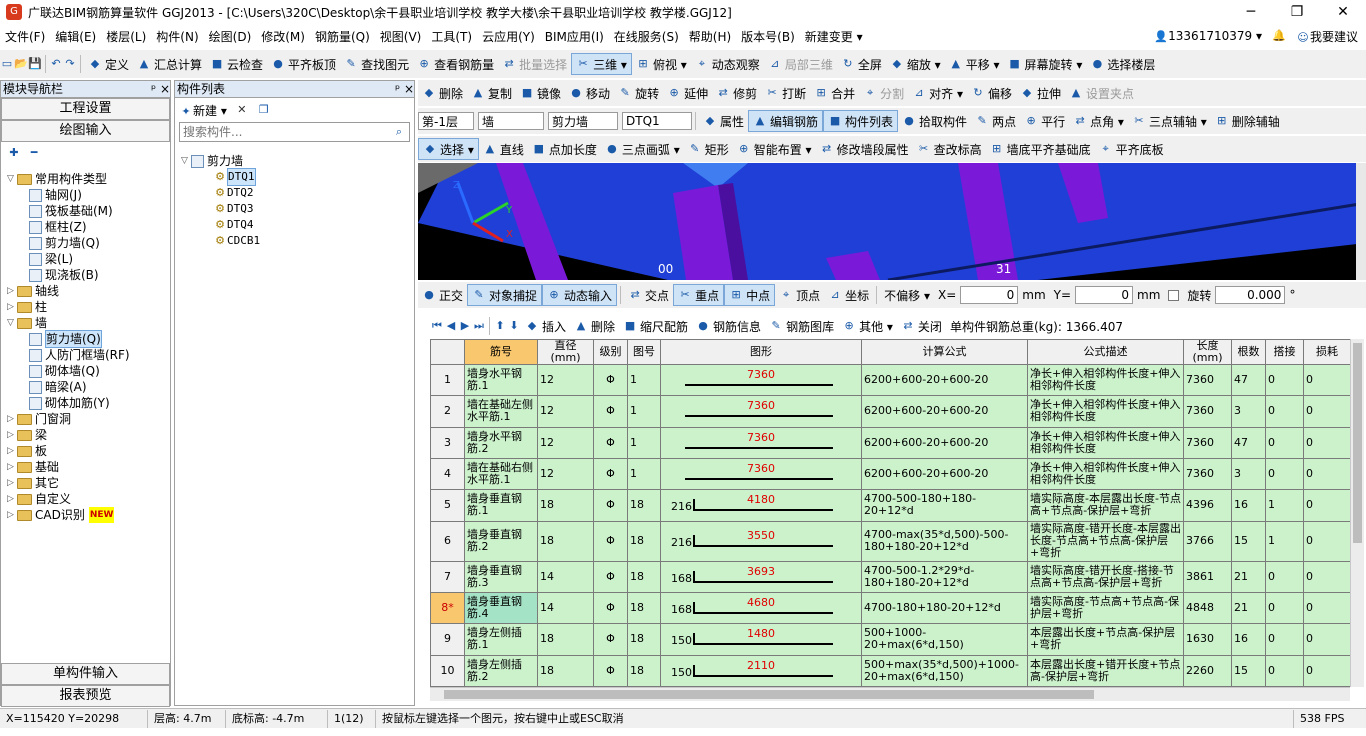  Describe the element at coordinates (514, 326) in the screenshot. I see `move-down-icon: ⬇` at that location.